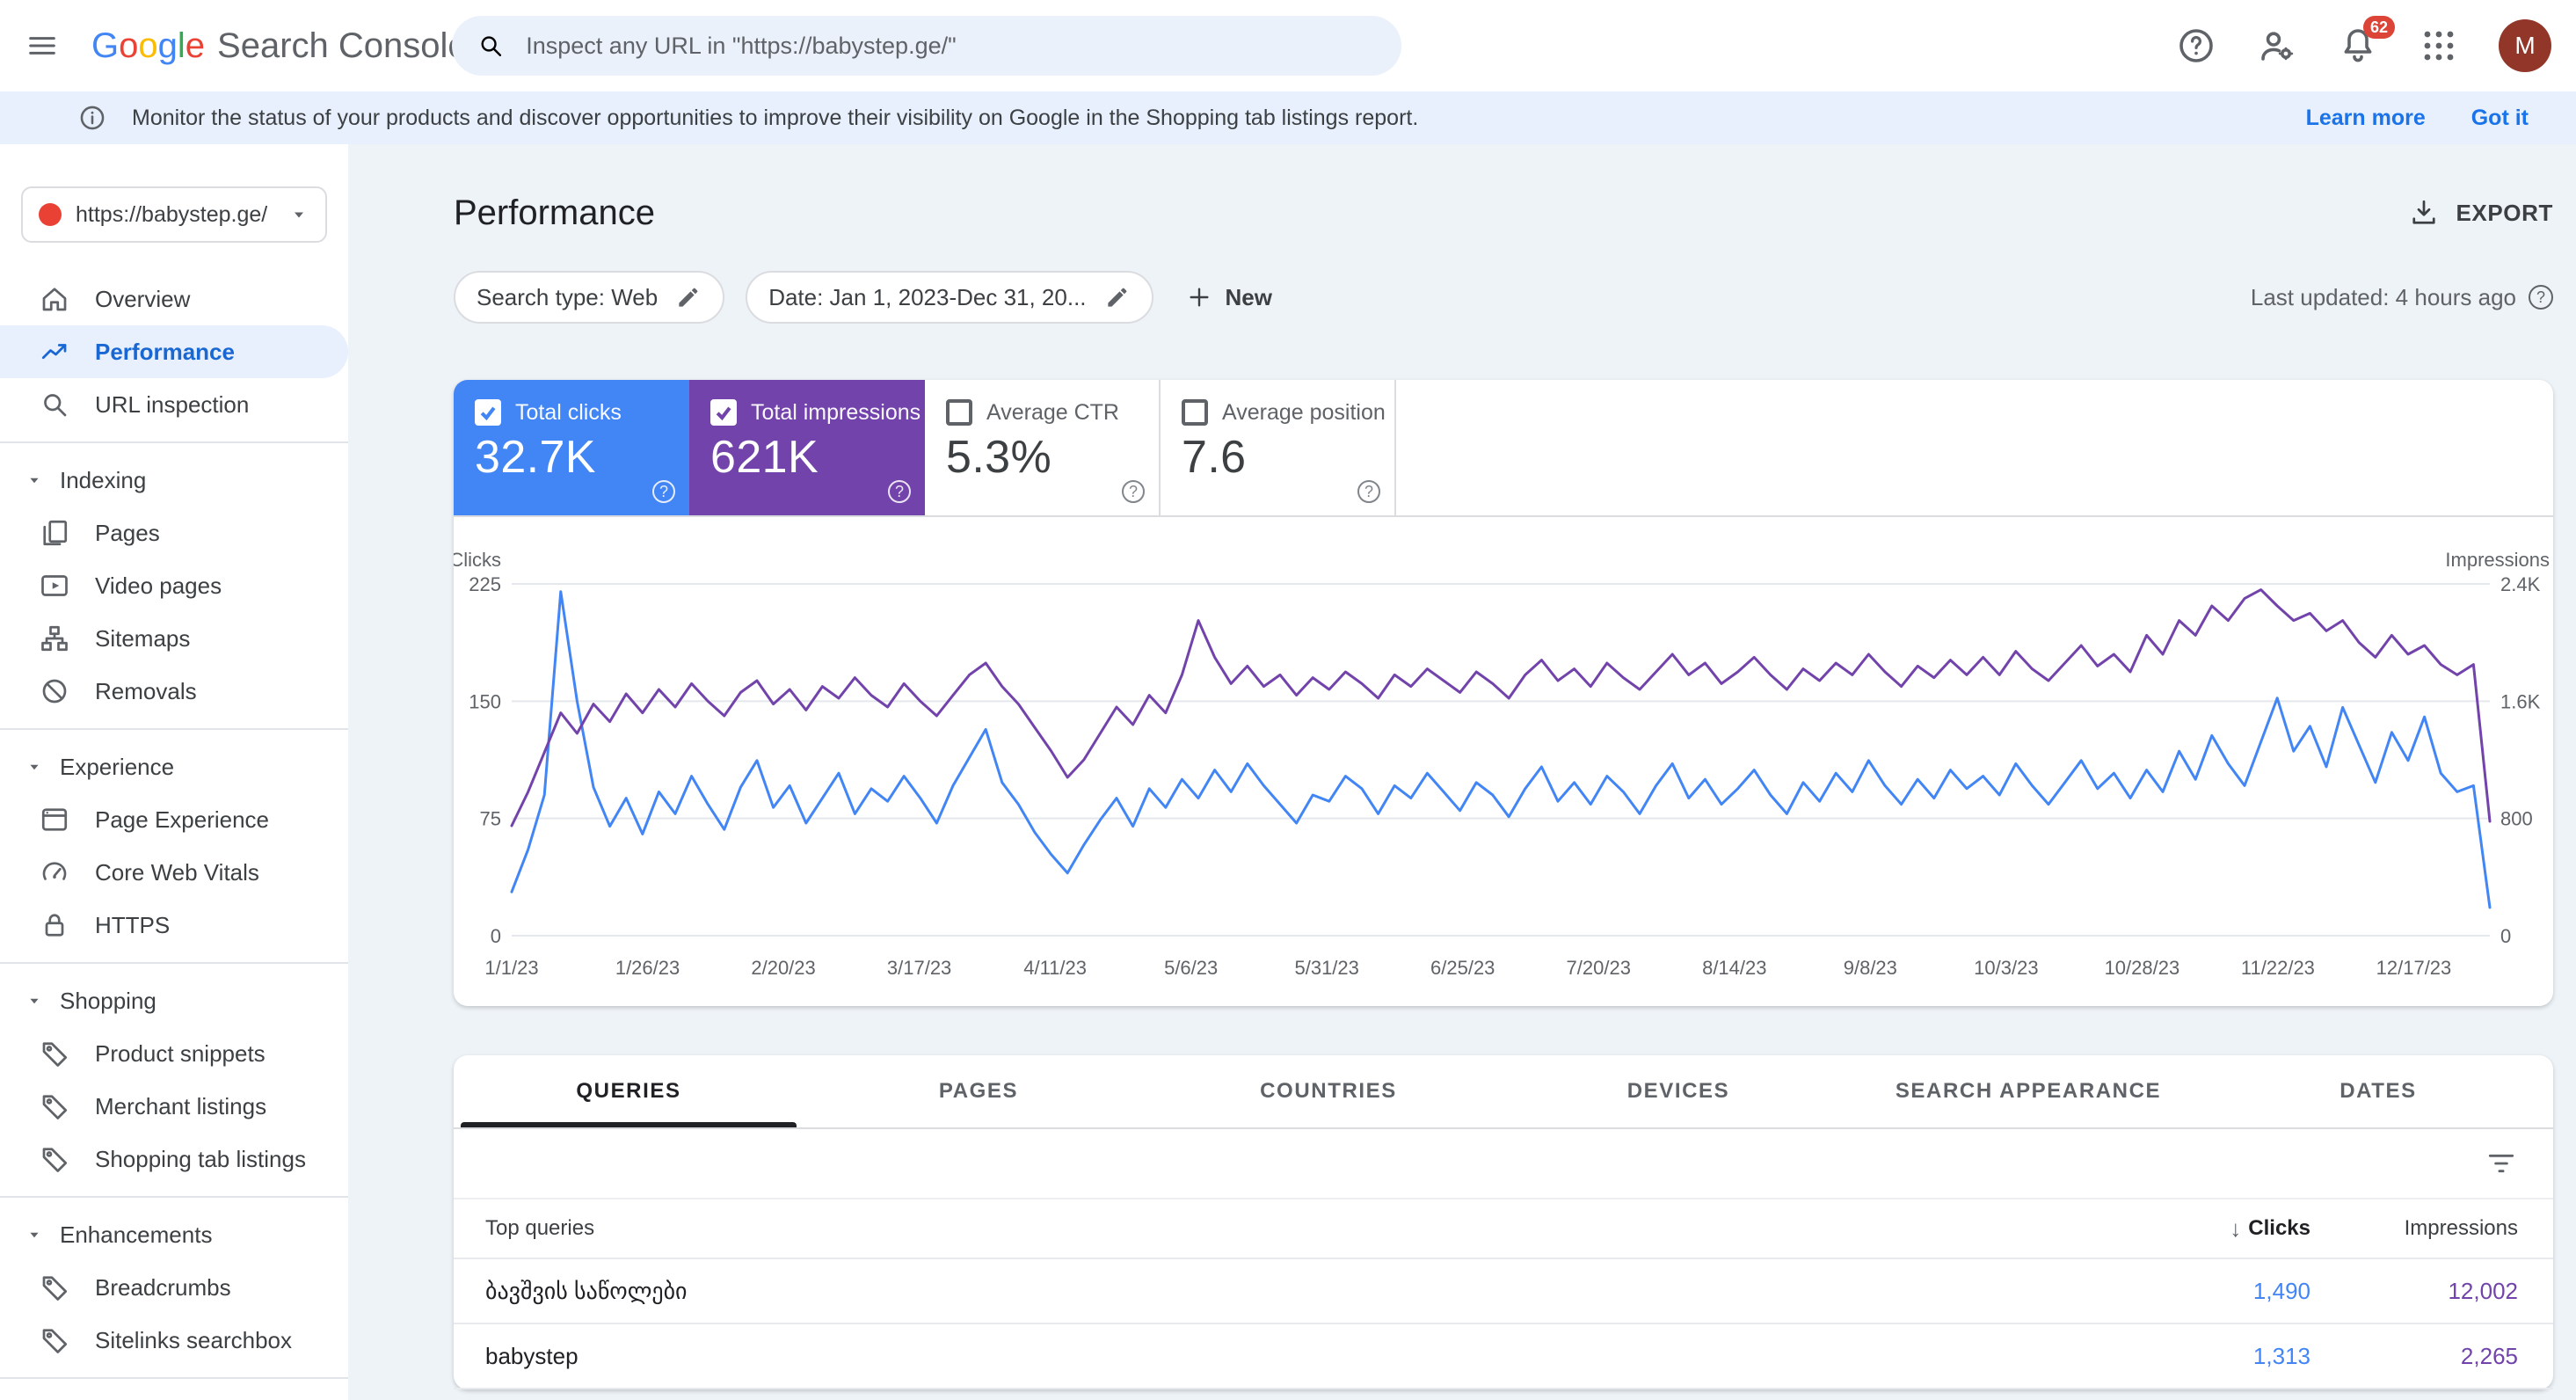 This screenshot has height=1400, width=2576. What do you see at coordinates (919, 968) in the screenshot?
I see `svg-text: 3/17/23` at bounding box center [919, 968].